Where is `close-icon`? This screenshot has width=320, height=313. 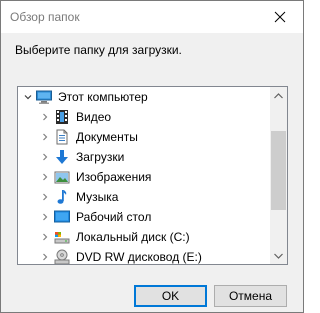 close-icon is located at coordinates (280, 17).